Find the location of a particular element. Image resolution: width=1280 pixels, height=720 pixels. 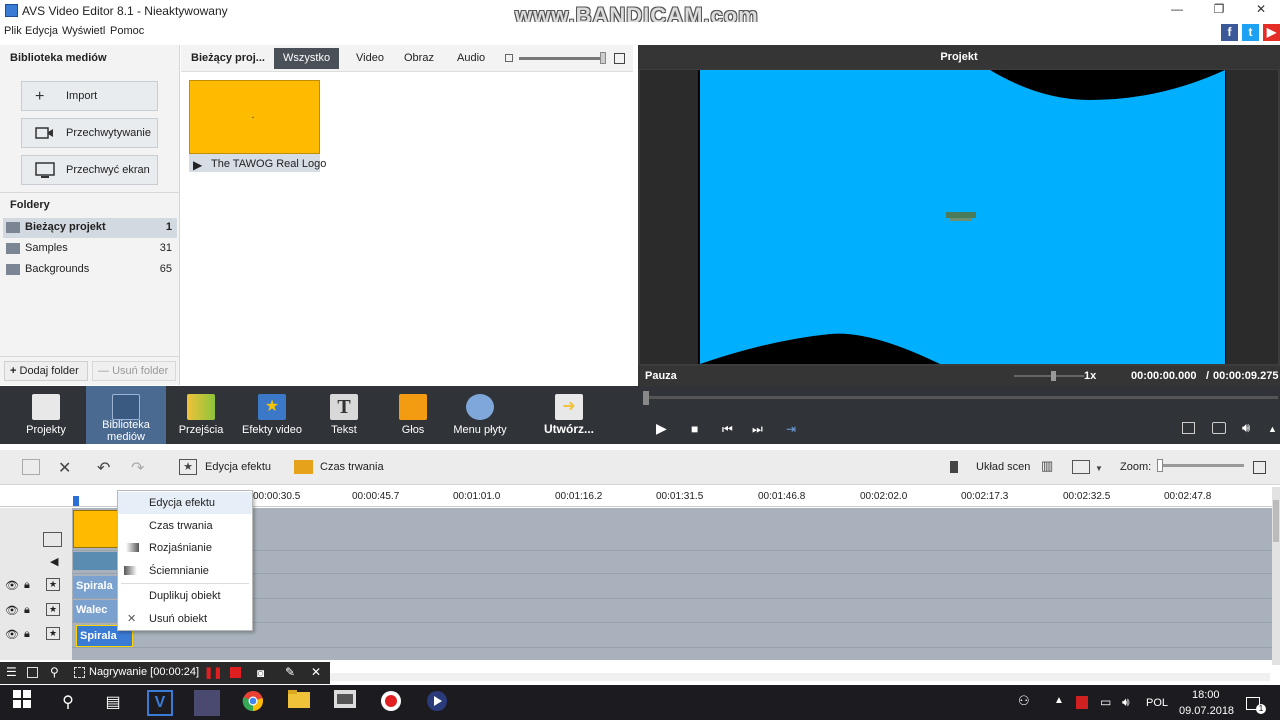

minimize-button: — is located at coordinates (1177, 10).